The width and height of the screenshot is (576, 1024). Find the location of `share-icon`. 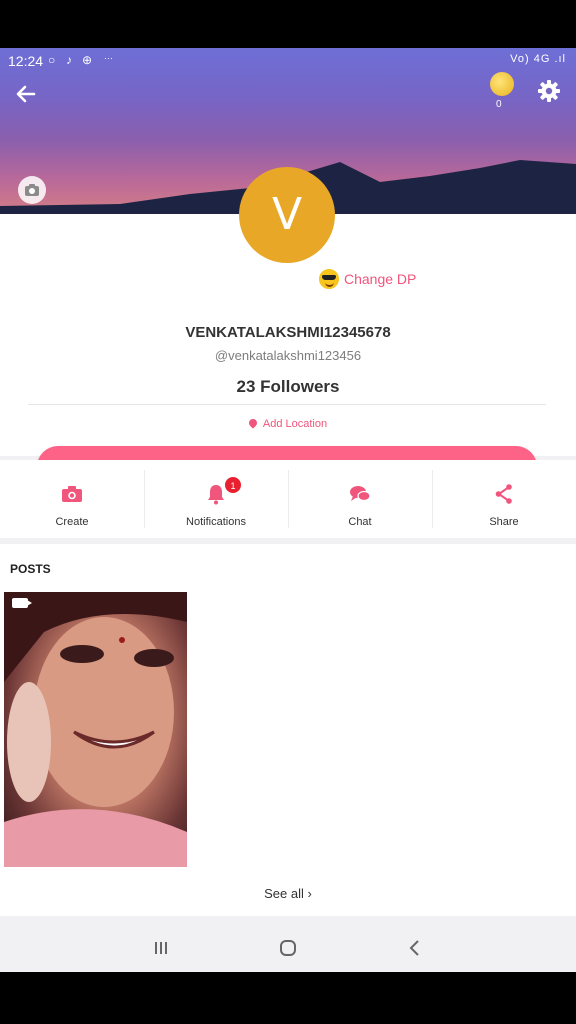

share-icon is located at coordinates (503, 494).